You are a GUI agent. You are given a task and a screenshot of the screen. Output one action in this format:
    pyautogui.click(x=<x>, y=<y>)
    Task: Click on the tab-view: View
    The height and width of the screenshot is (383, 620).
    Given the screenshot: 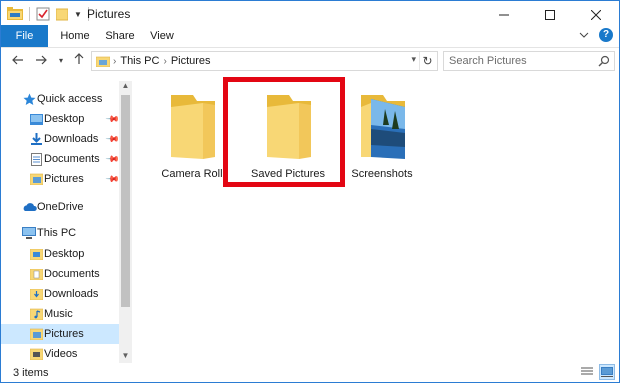 What is the action you would take?
    pyautogui.click(x=162, y=36)
    